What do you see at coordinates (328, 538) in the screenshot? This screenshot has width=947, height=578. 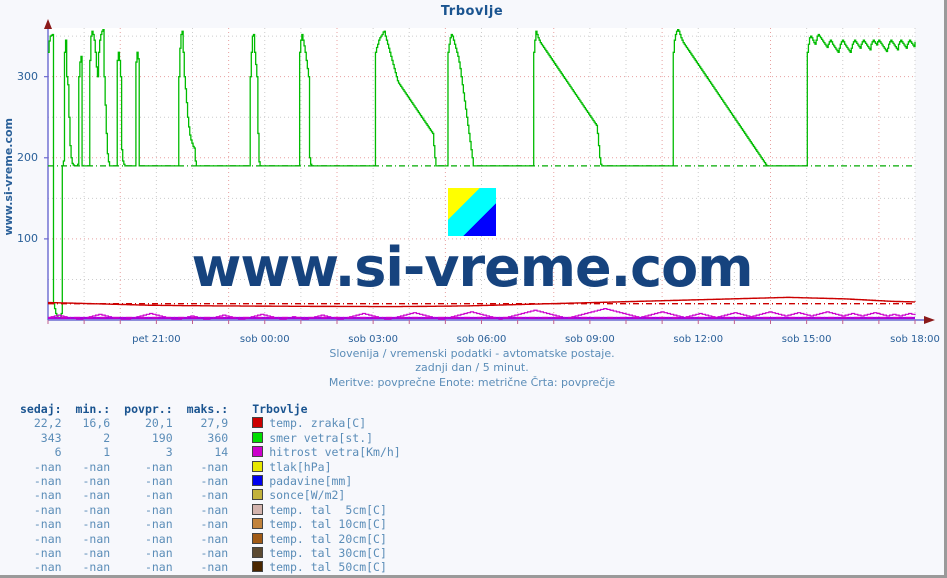 I see `legend-label: temp. tal 20cm[C]` at bounding box center [328, 538].